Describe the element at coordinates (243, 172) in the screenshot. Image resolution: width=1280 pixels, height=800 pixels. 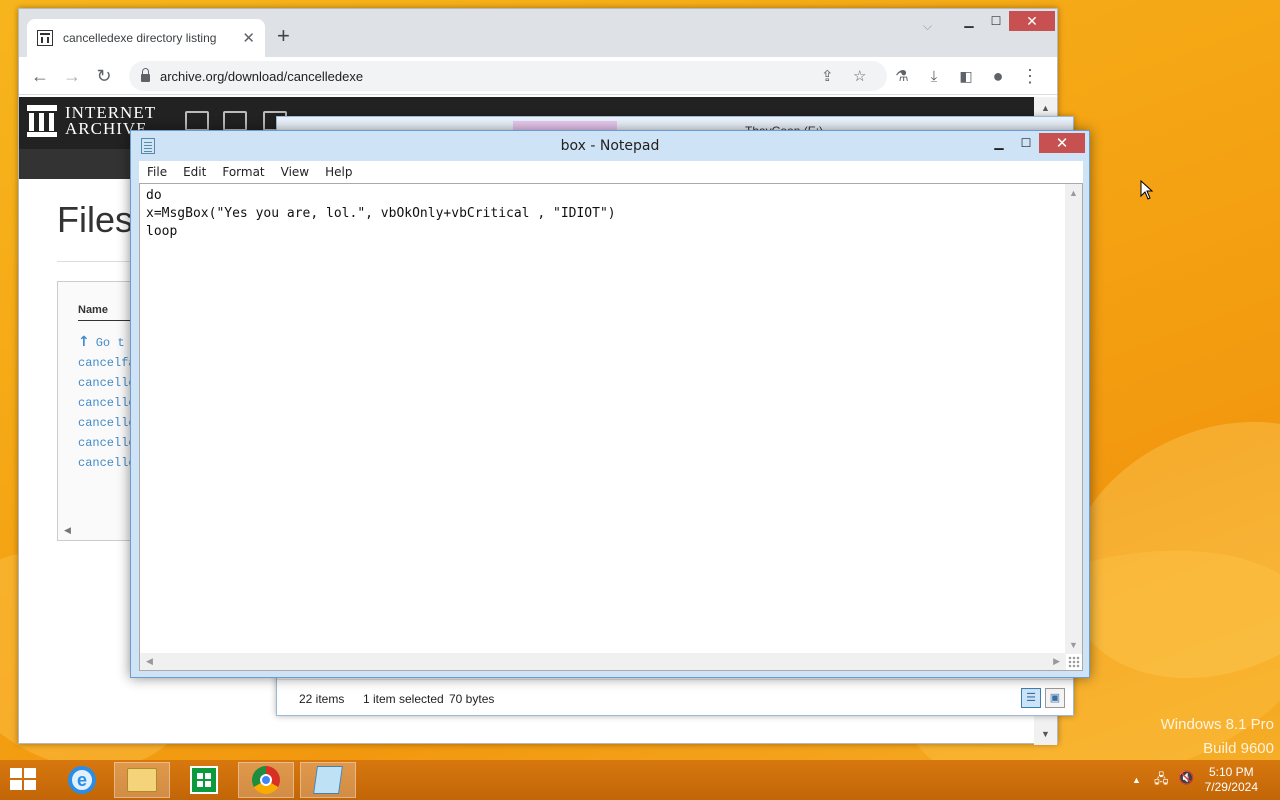
I see `menu-format: Format` at that location.